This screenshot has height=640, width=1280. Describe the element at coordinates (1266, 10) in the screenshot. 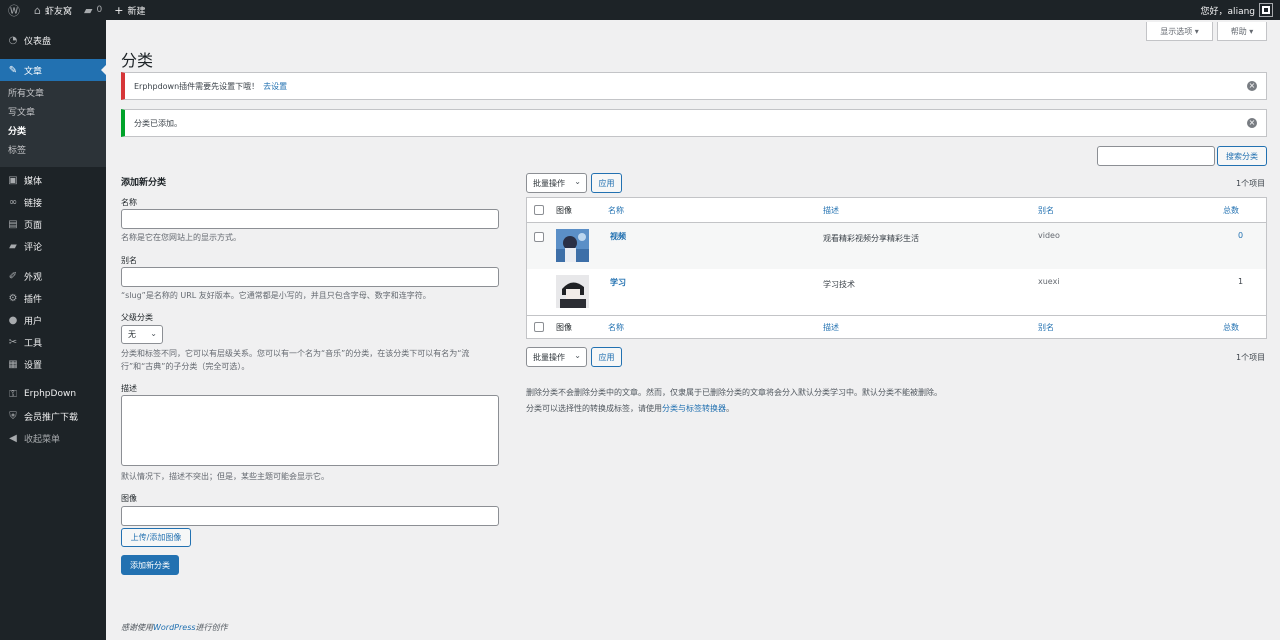

I see `avatar` at that location.